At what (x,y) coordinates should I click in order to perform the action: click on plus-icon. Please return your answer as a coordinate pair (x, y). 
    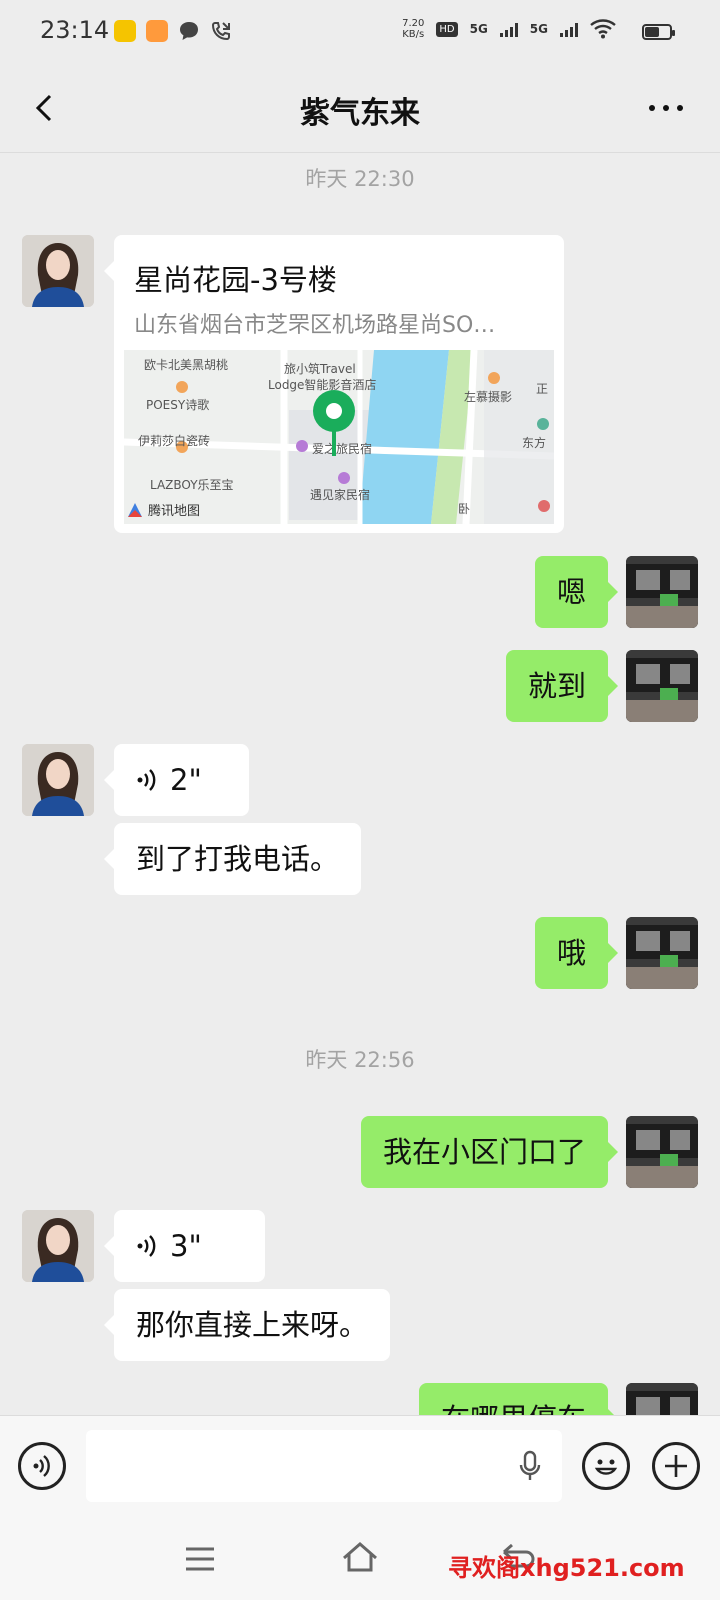
    Looking at the image, I should click on (676, 1466).